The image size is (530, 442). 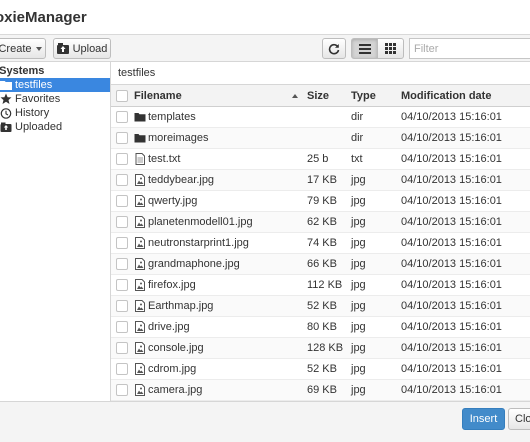 I want to click on table-row: drive.jpg 80 KB jpg 04/10/2013 15:16:01, so click(x=320, y=327).